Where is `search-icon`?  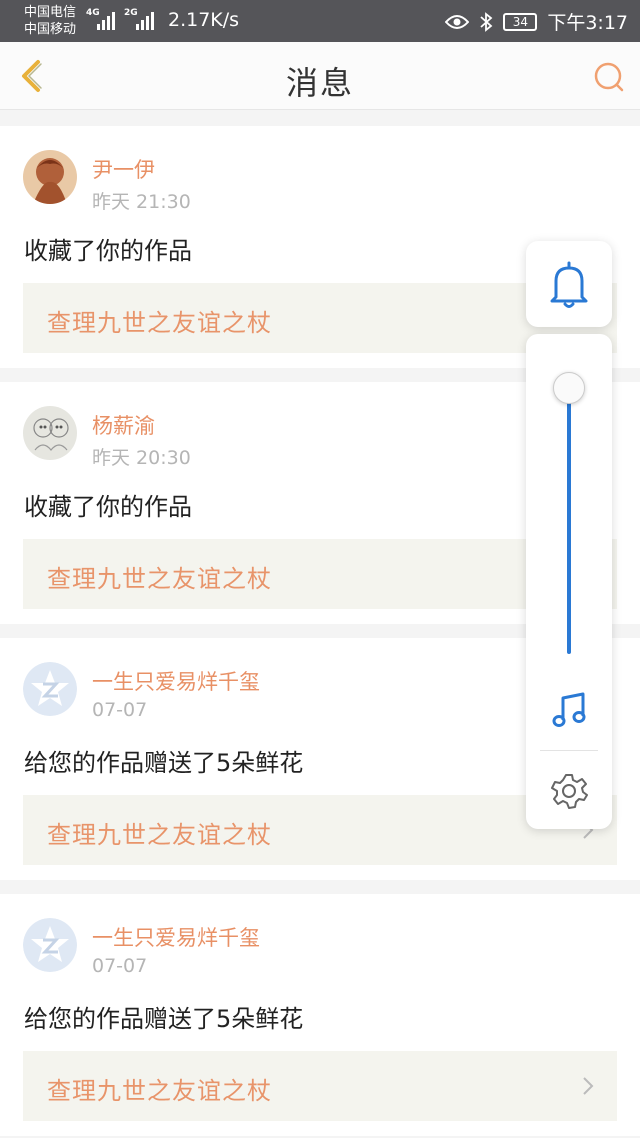 search-icon is located at coordinates (609, 77).